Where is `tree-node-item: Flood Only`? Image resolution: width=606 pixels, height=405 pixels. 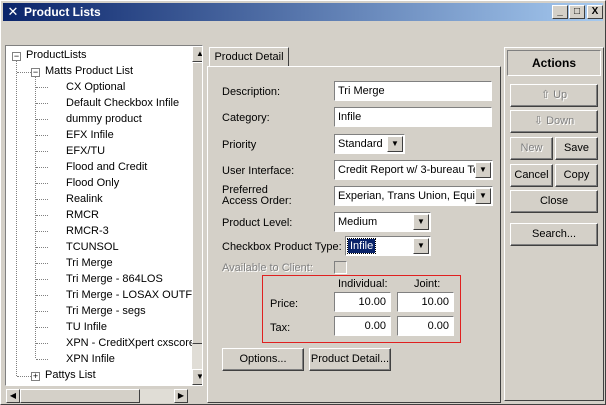 tree-node-item: Flood Only is located at coordinates (92, 183).